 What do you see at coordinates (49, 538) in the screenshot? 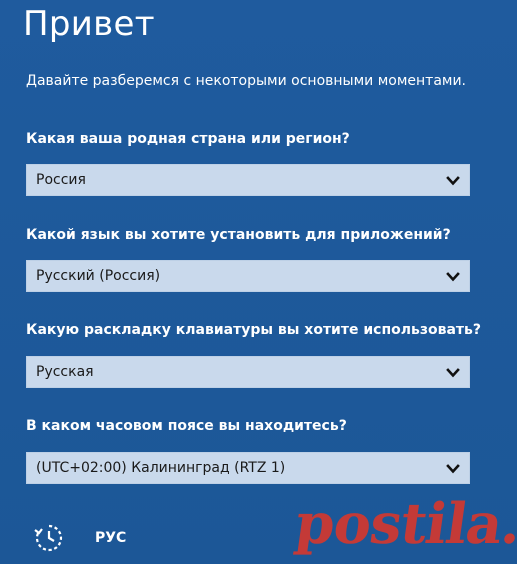
I see `ease-of-access-icon` at bounding box center [49, 538].